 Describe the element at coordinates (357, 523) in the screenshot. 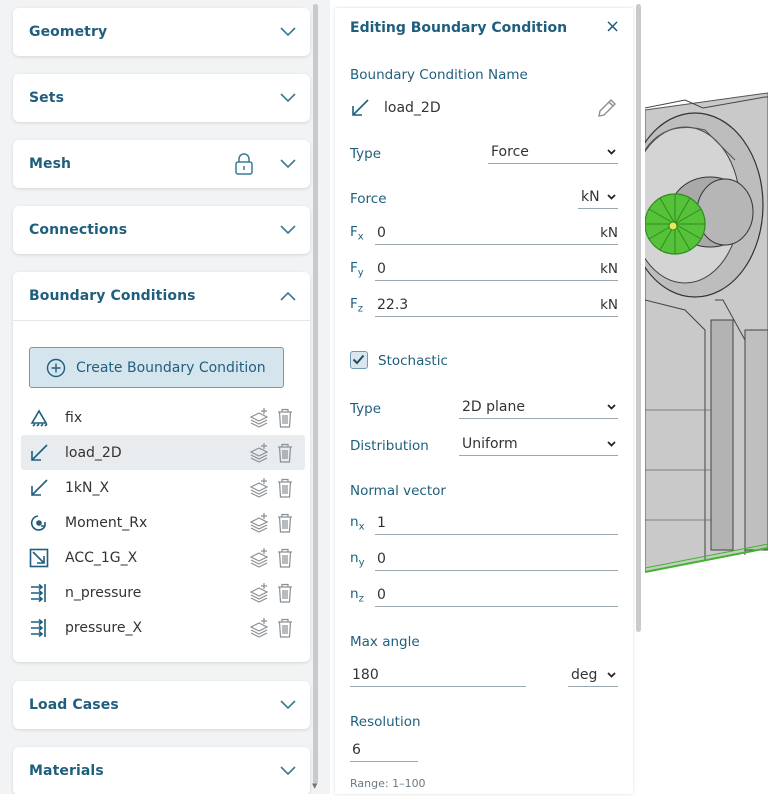

I see `nx-label: nx` at that location.